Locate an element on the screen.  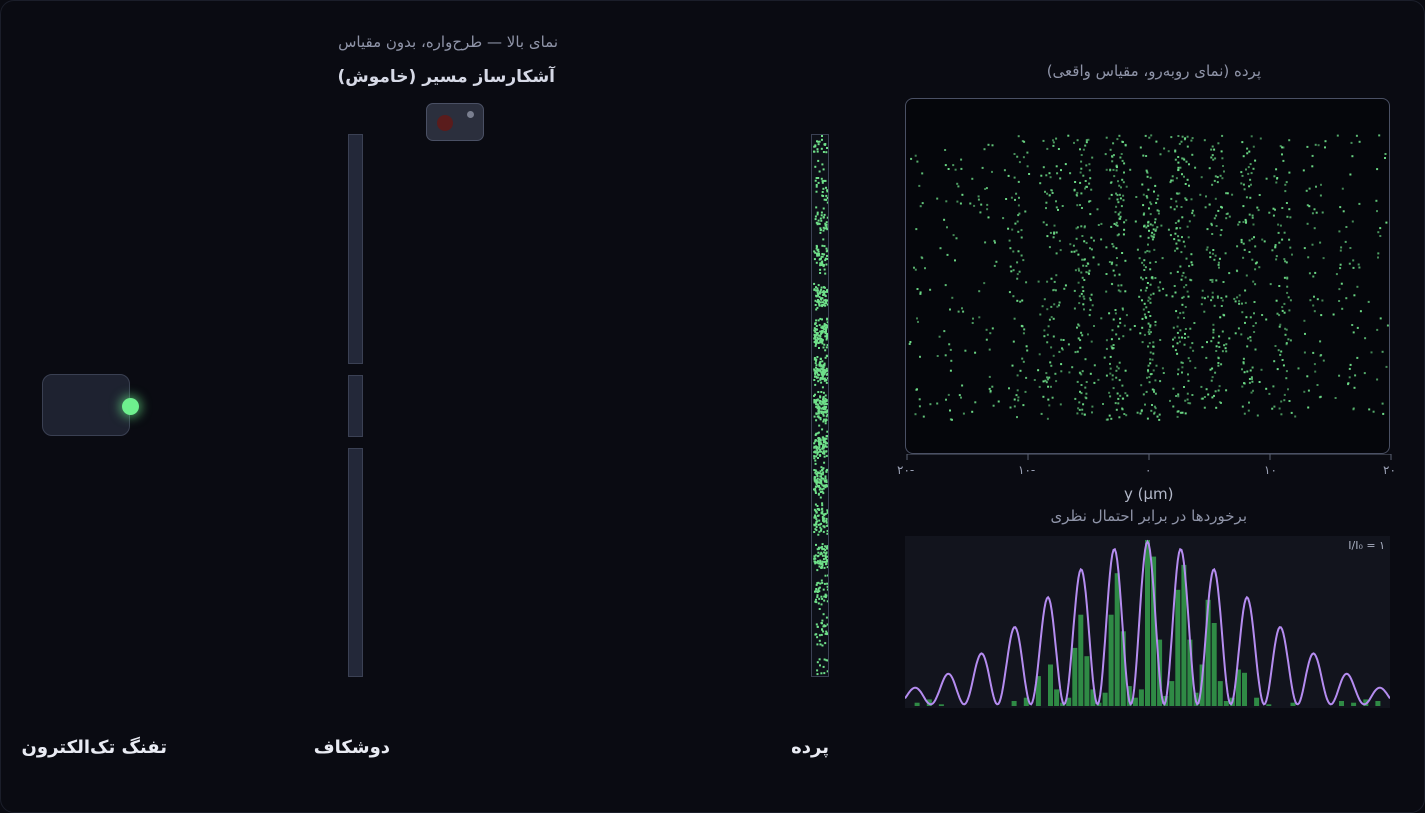
gun-label: تفنگ تک‌الکترون is located at coordinates (94, 747).